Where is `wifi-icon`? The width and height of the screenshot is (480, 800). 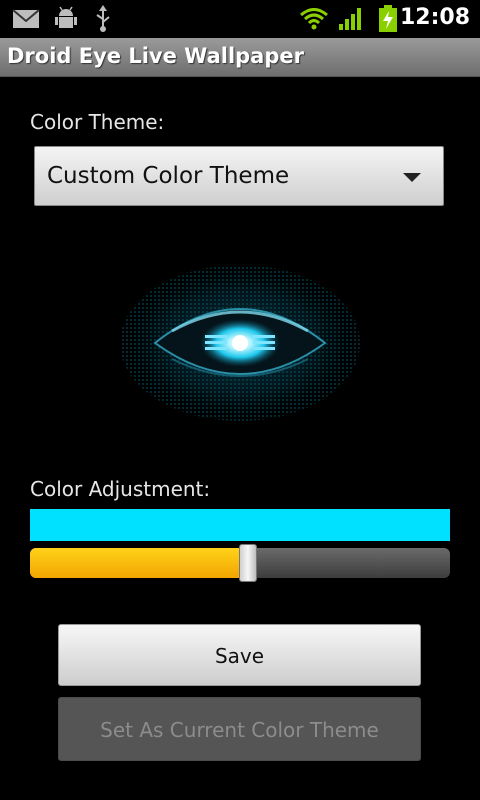 wifi-icon is located at coordinates (314, 19).